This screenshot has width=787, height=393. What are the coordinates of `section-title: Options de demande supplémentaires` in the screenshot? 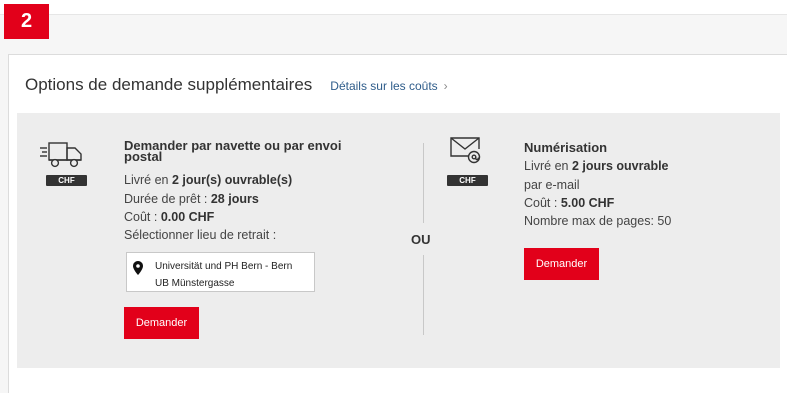 It's located at (169, 84).